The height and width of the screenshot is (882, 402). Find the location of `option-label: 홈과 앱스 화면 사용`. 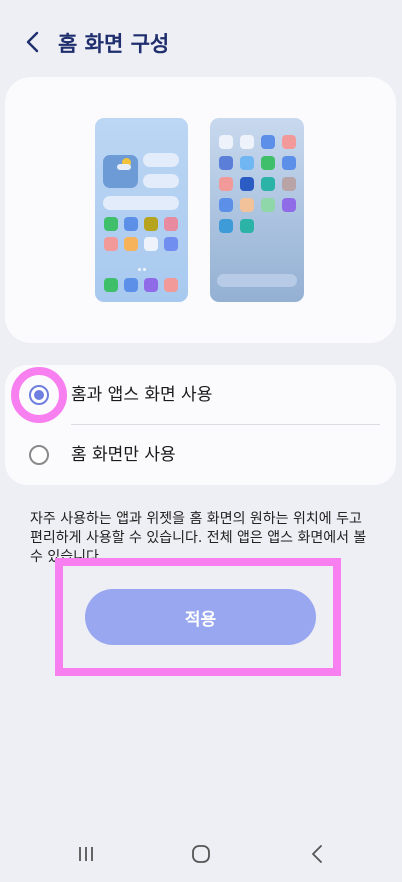

option-label: 홈과 앱스 화면 사용 is located at coordinates (142, 395).